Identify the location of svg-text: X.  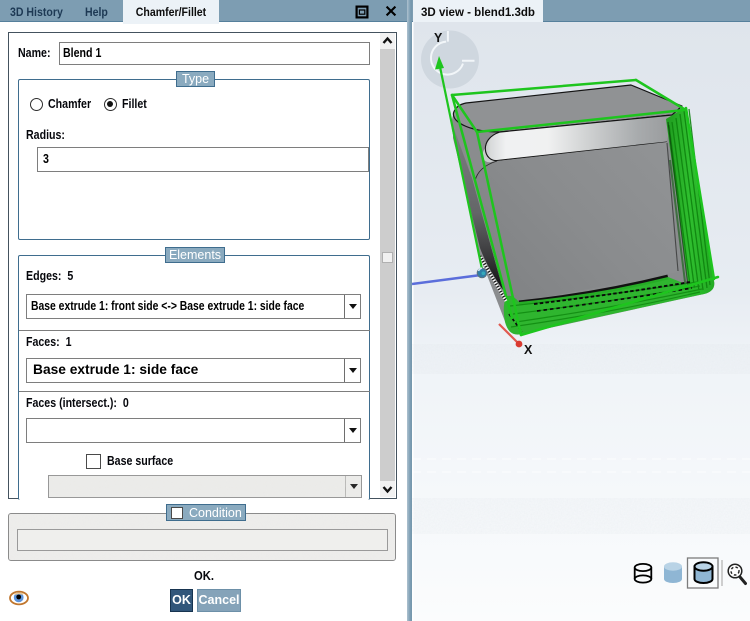
(528, 350).